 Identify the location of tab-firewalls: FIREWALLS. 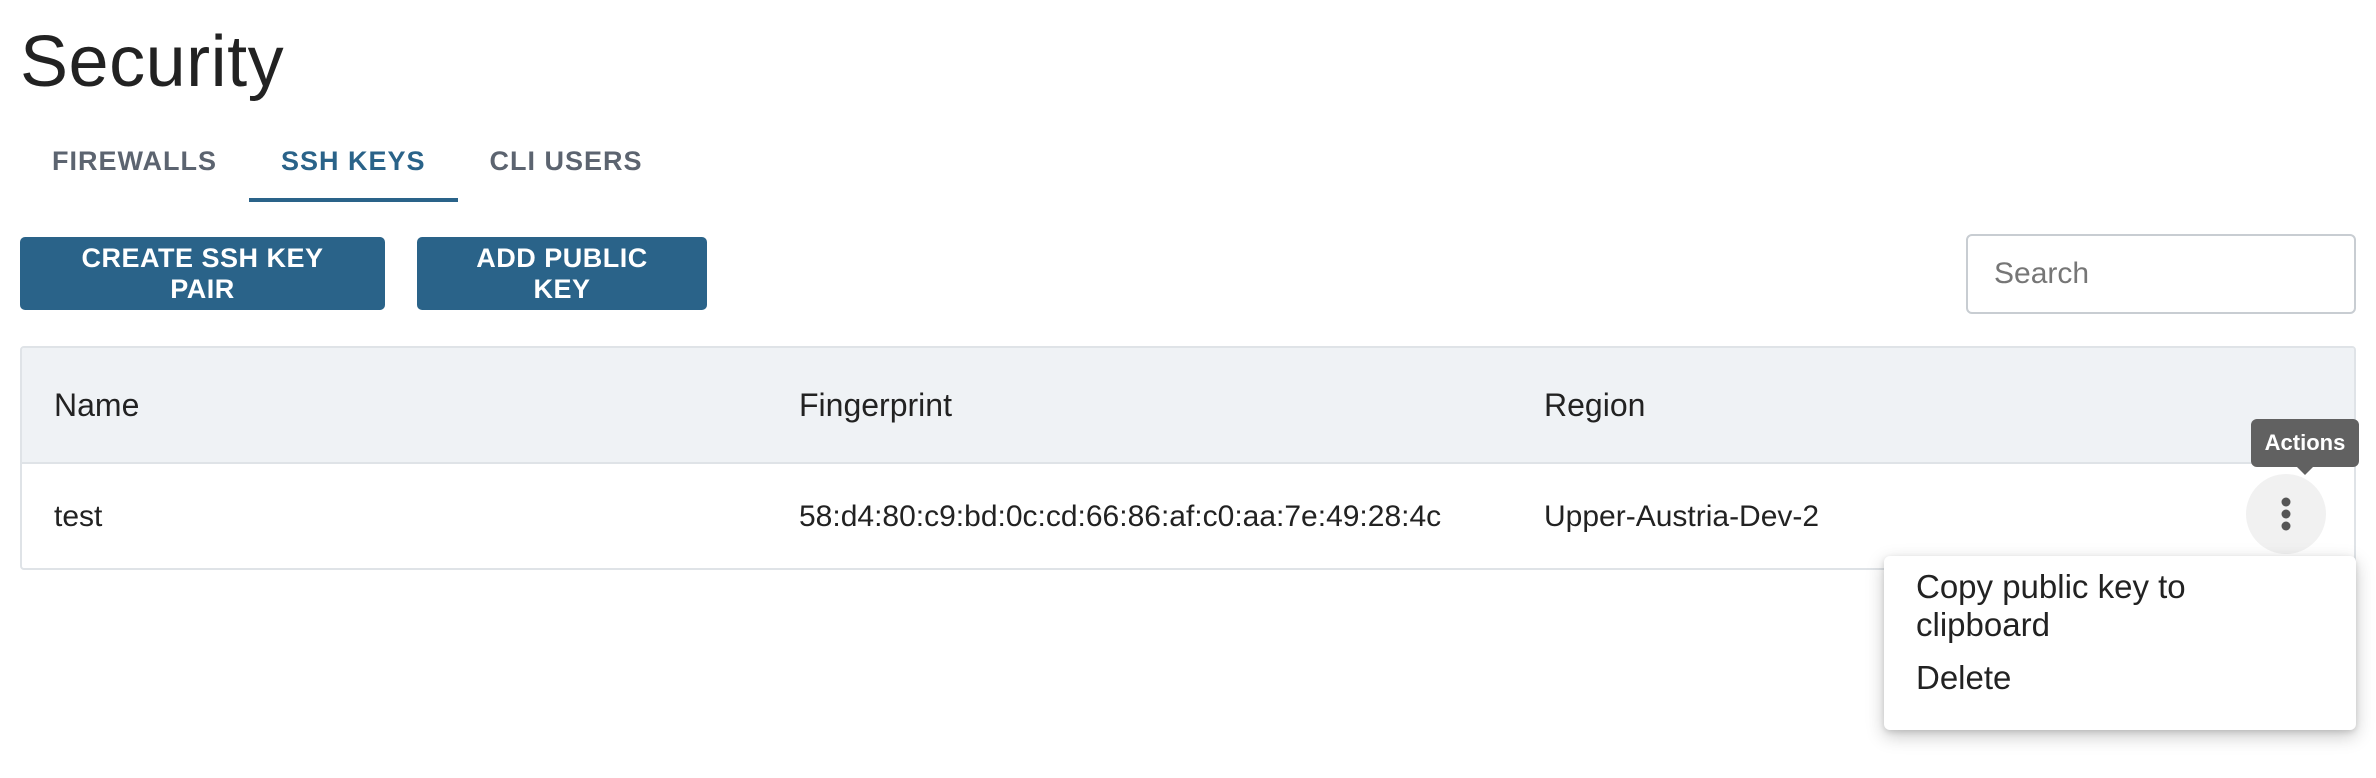
(134, 161).